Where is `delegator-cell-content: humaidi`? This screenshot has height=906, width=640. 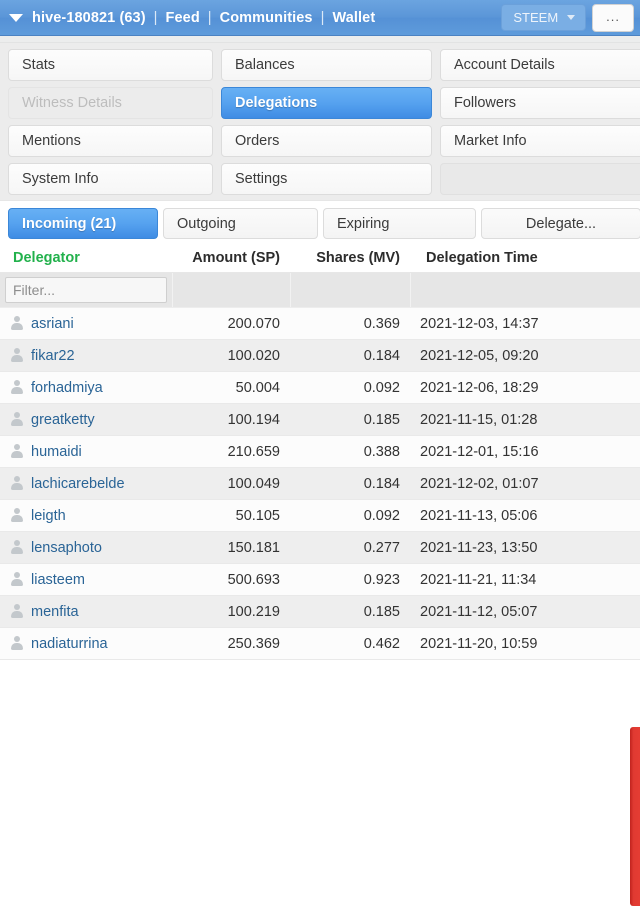
delegator-cell-content: humaidi is located at coordinates (86, 452).